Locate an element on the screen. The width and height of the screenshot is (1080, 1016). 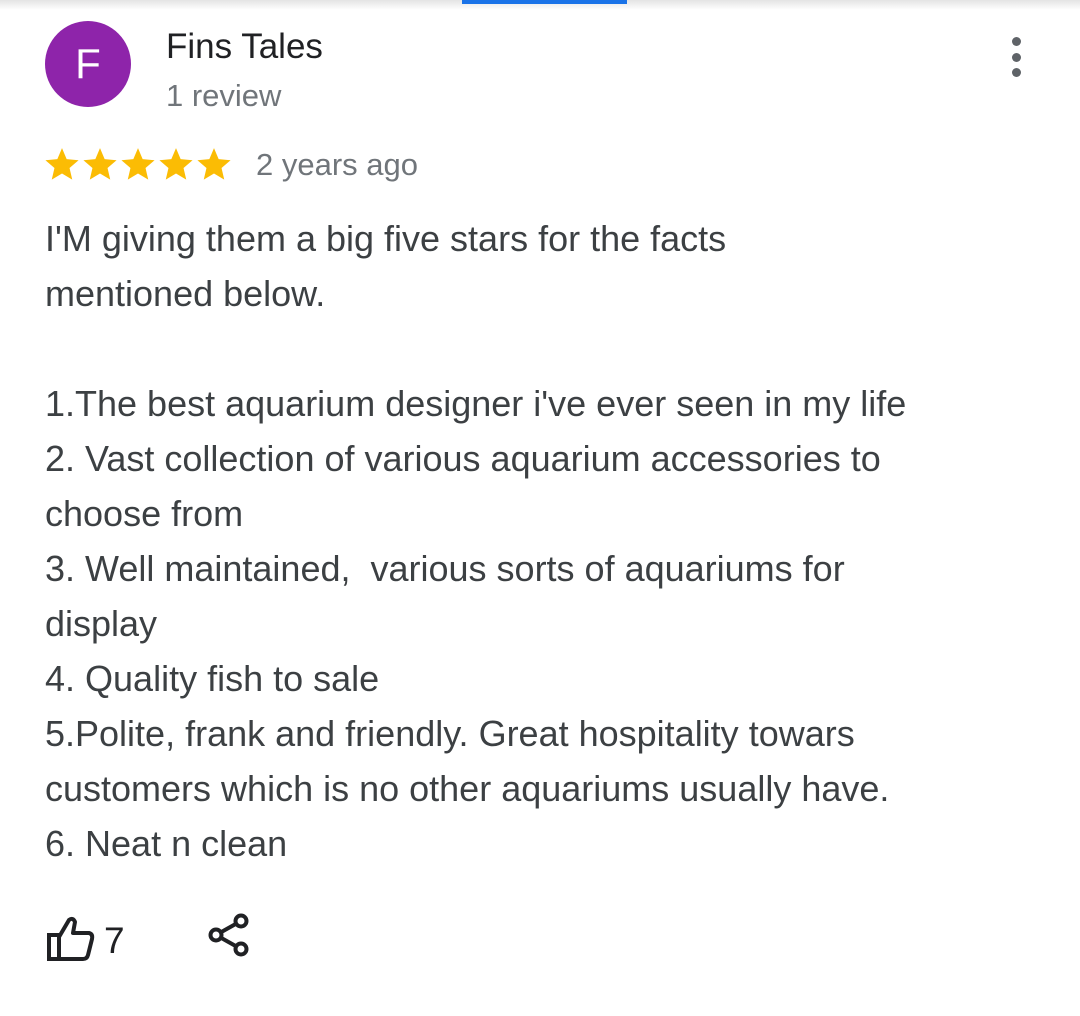
more-options-button is located at coordinates (1016, 57).